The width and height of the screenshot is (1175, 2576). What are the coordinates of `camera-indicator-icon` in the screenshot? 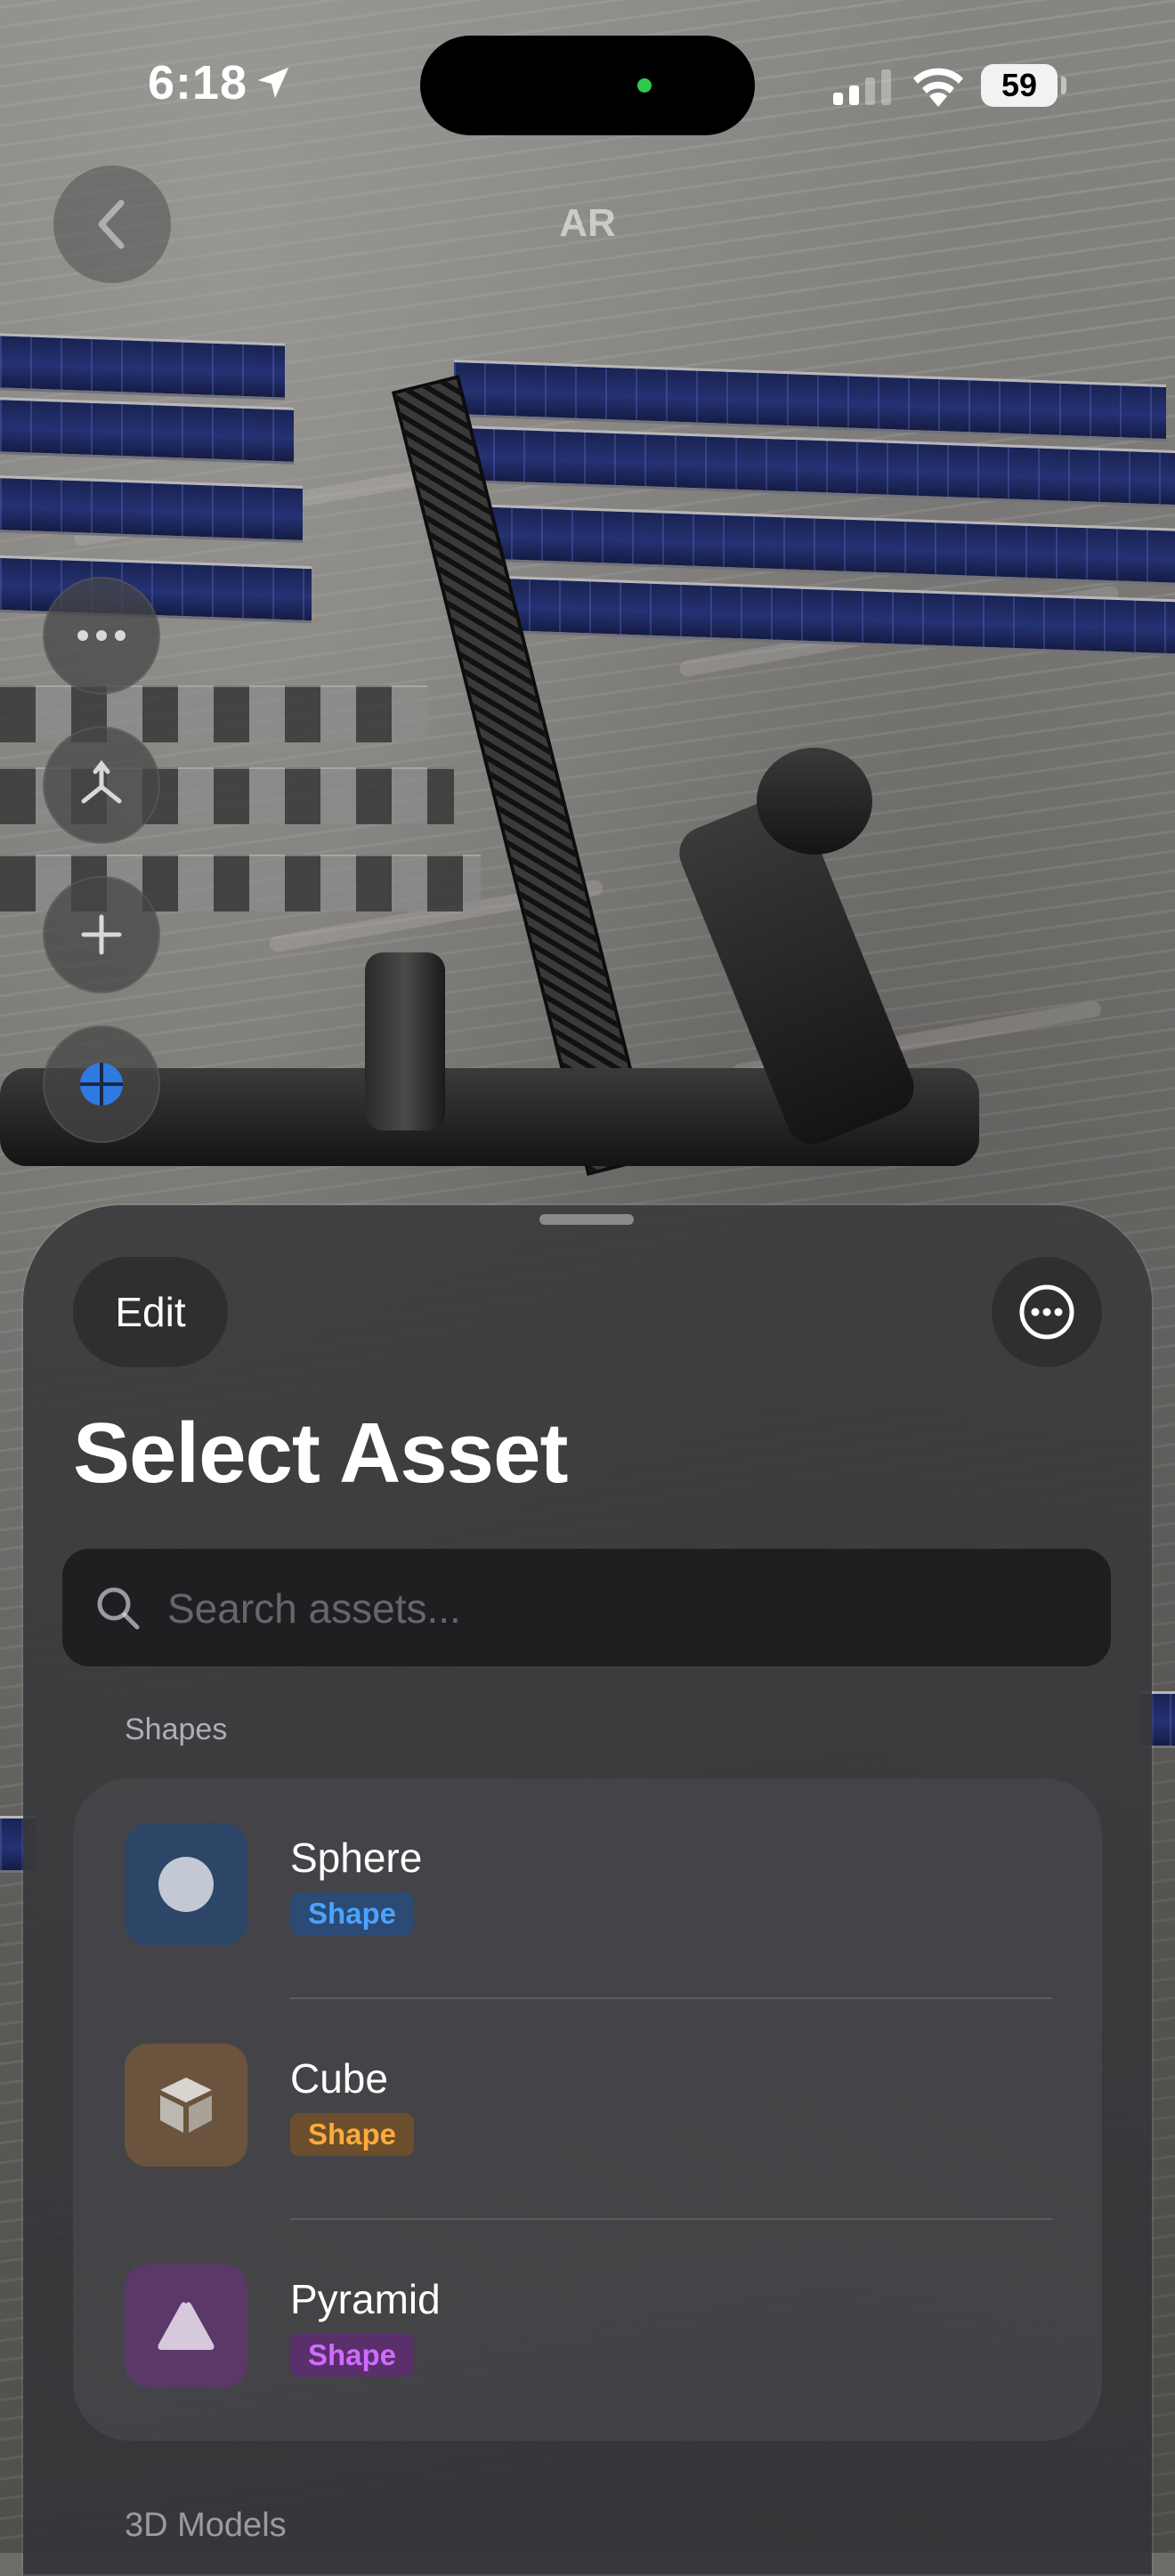 It's located at (644, 86).